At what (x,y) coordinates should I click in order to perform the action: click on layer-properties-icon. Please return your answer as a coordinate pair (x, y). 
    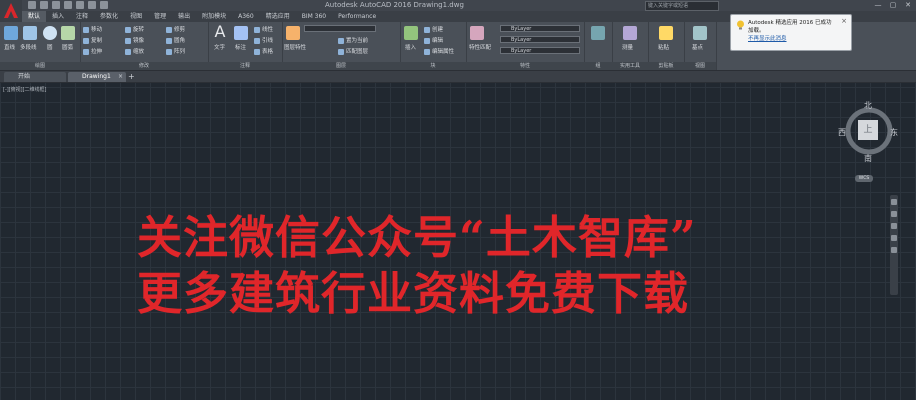
    Looking at the image, I should click on (293, 33).